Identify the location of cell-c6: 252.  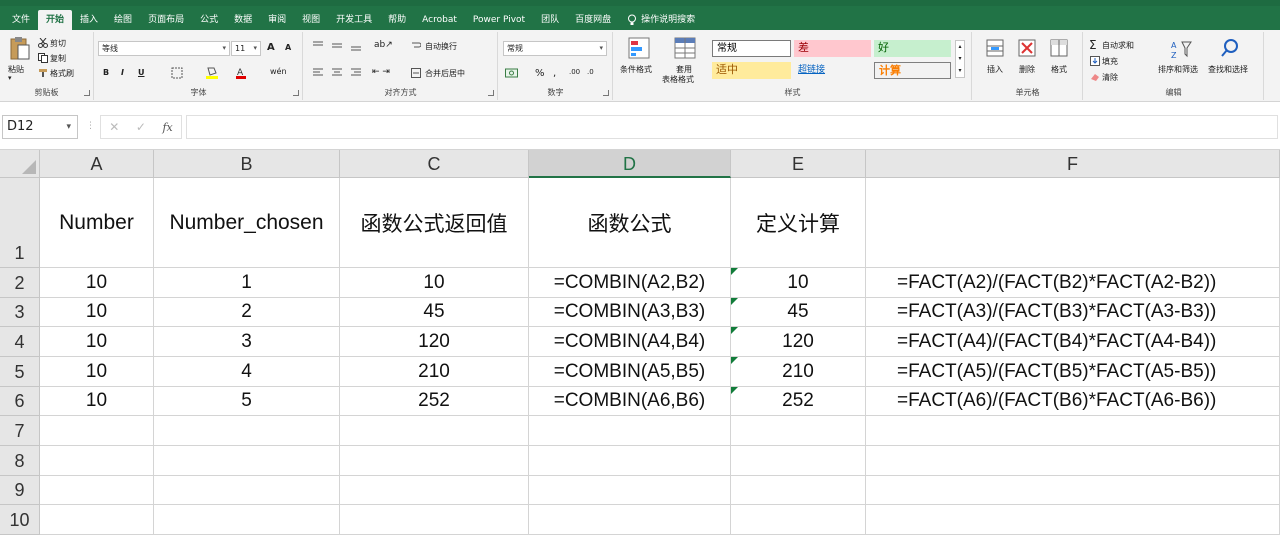
(434, 401).